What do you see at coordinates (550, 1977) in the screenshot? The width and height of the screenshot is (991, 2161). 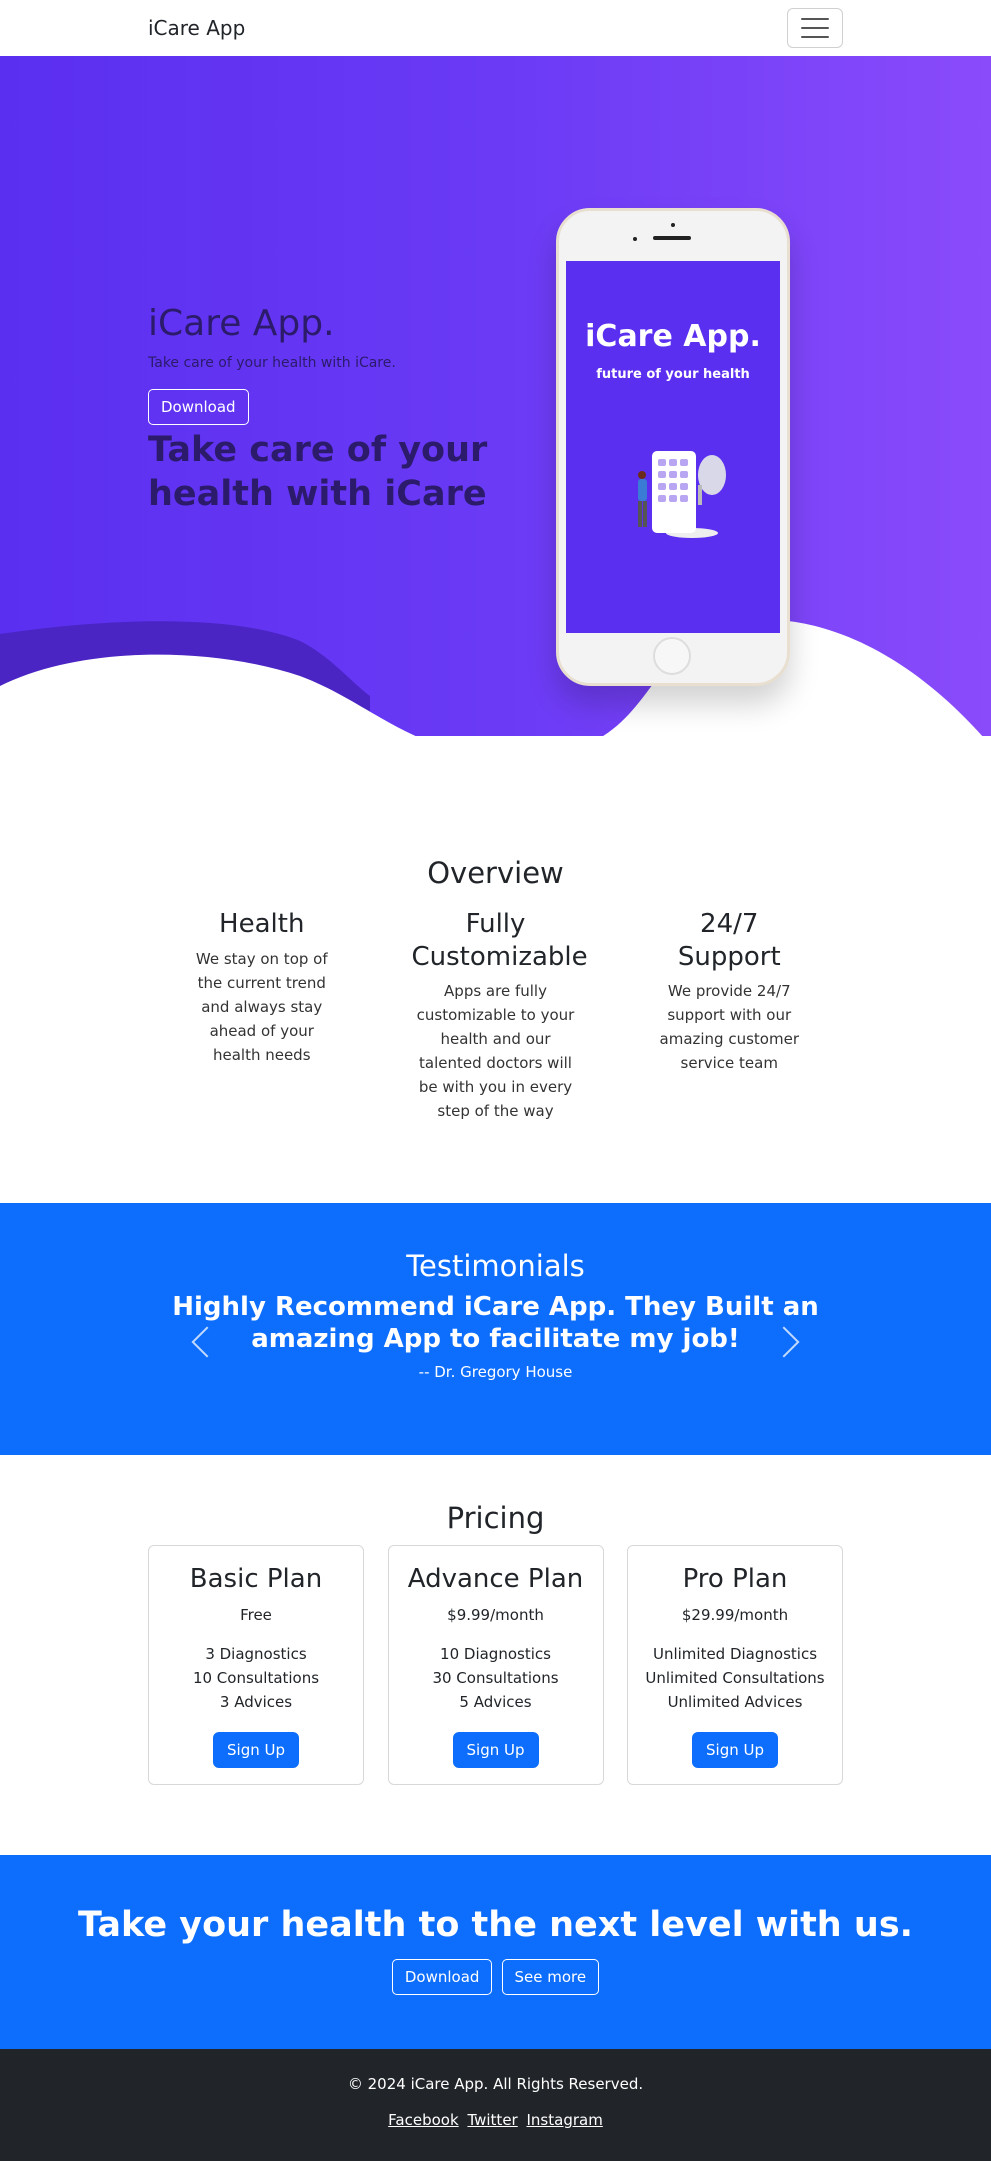 I see `cta-see-more-button: See more` at bounding box center [550, 1977].